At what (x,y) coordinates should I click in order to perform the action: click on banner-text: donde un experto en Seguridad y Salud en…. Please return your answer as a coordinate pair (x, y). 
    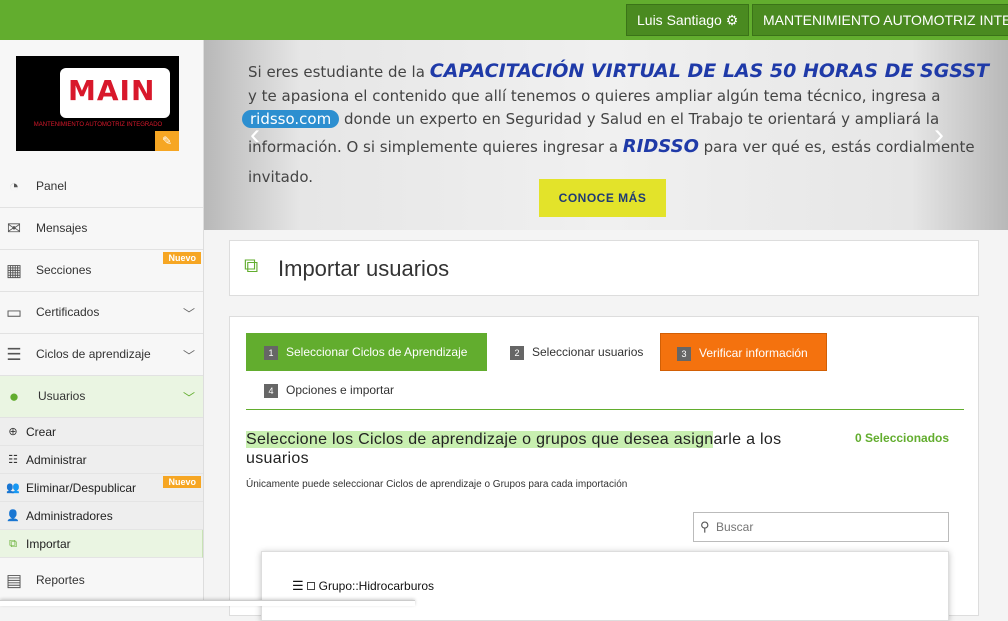
    Looking at the image, I should click on (639, 119).